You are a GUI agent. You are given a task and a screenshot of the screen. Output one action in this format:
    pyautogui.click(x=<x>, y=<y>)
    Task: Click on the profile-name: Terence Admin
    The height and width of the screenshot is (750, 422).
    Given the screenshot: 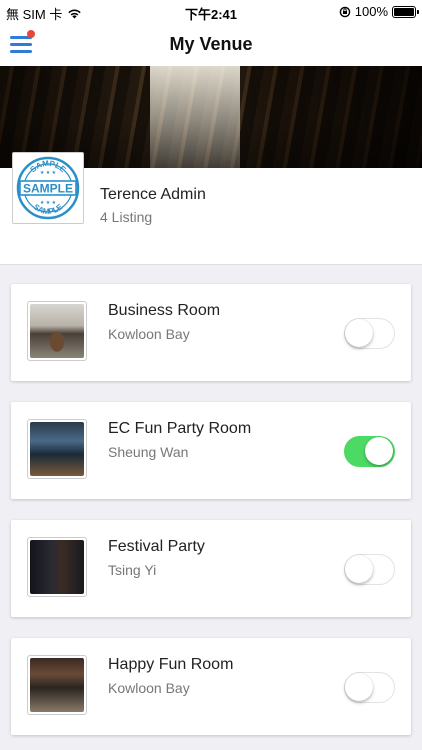 What is the action you would take?
    pyautogui.click(x=153, y=194)
    